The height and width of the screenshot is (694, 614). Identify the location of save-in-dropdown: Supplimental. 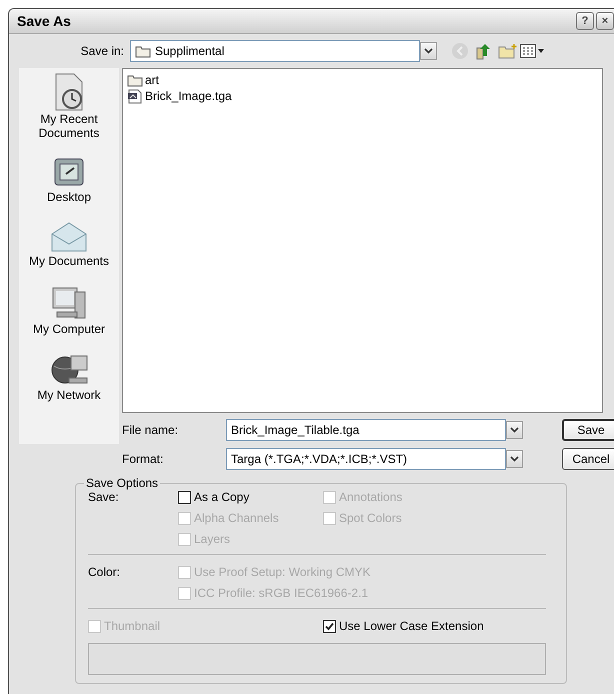
(275, 51).